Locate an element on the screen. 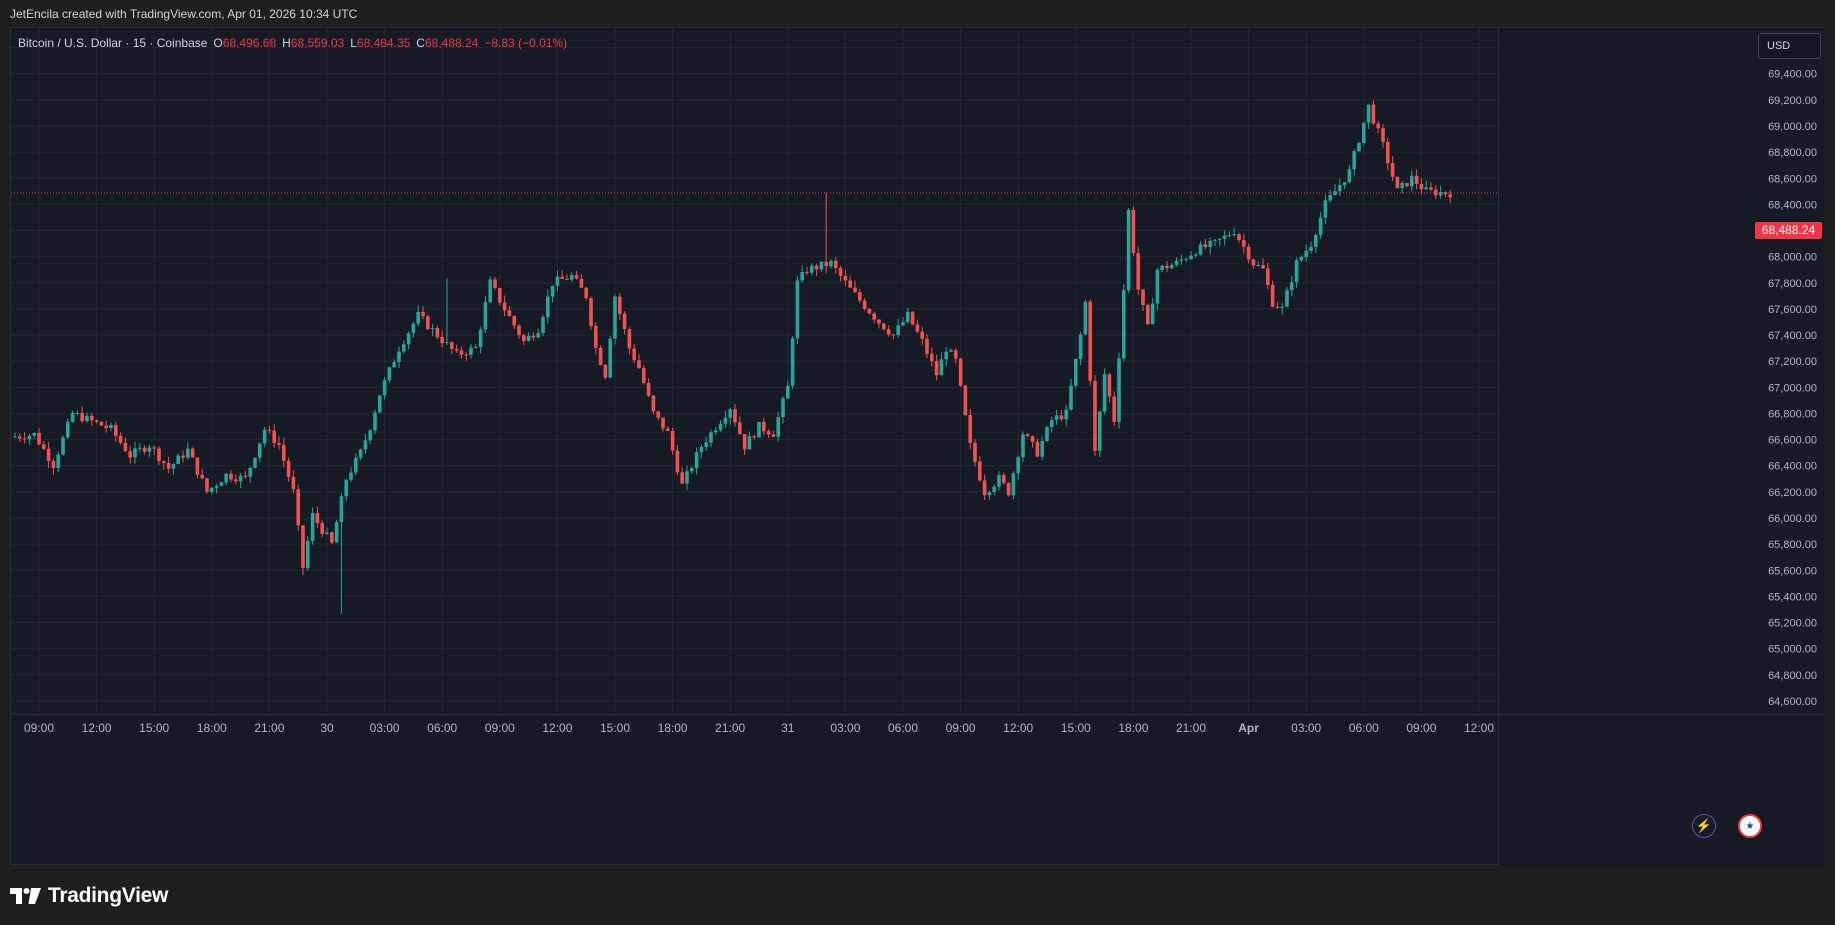  spark-assistant-icon: ⚡ is located at coordinates (1704, 826).